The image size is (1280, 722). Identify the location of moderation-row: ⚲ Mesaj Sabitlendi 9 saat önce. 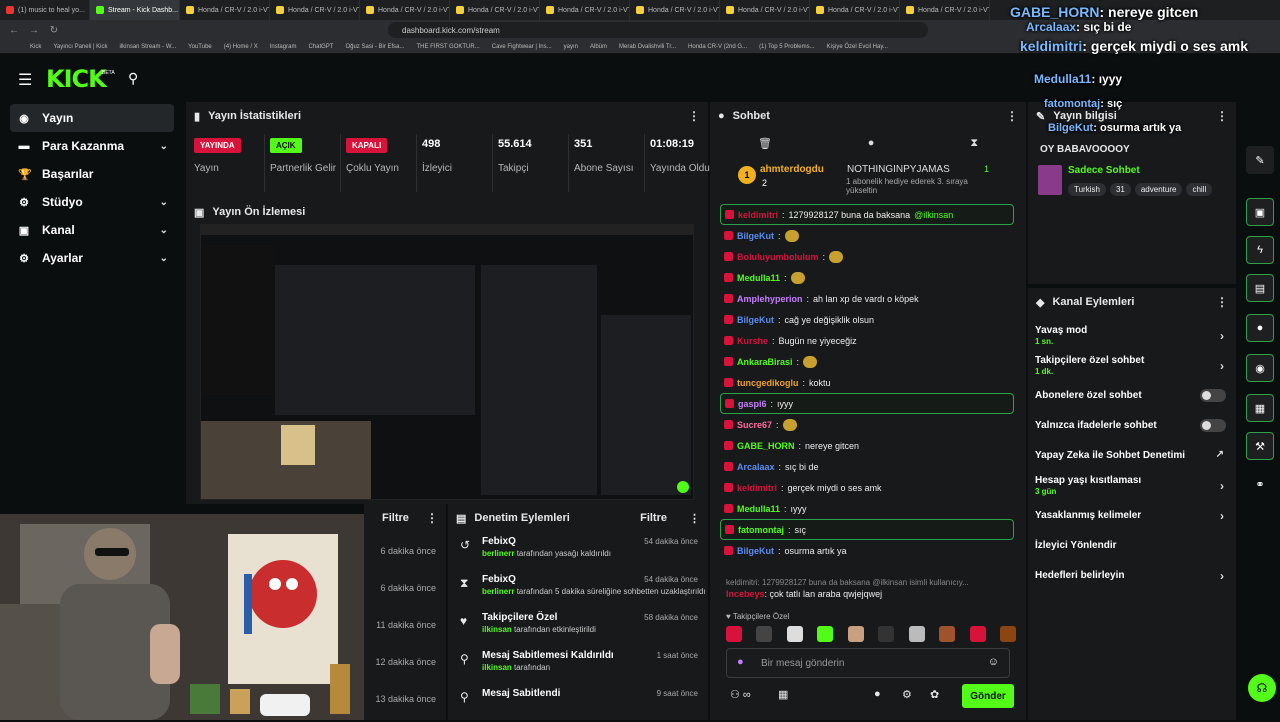
(578, 703).